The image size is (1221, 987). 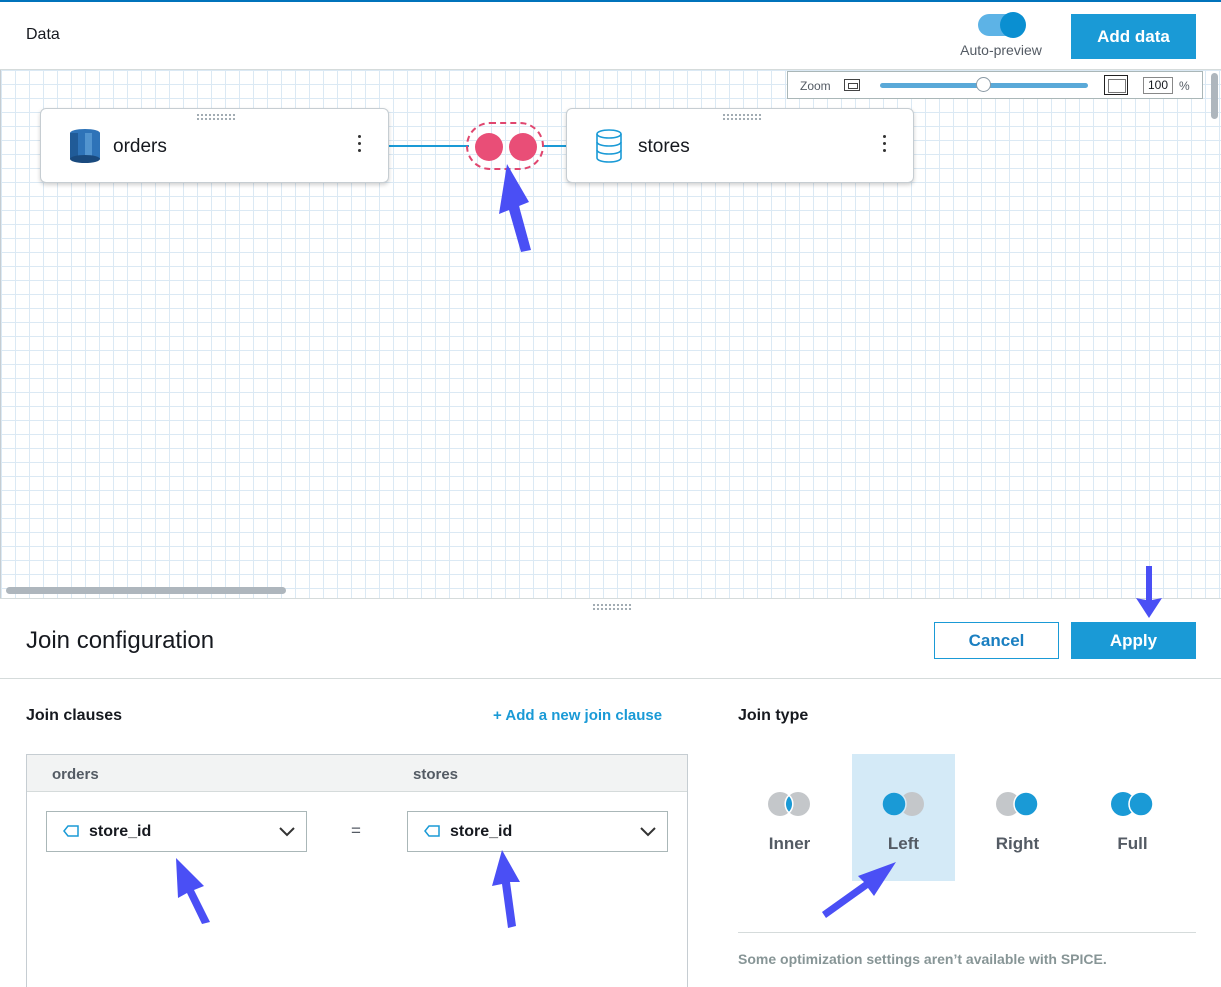 What do you see at coordinates (610, 36) in the screenshot?
I see `header-bar: Data Auto-preview Add data` at bounding box center [610, 36].